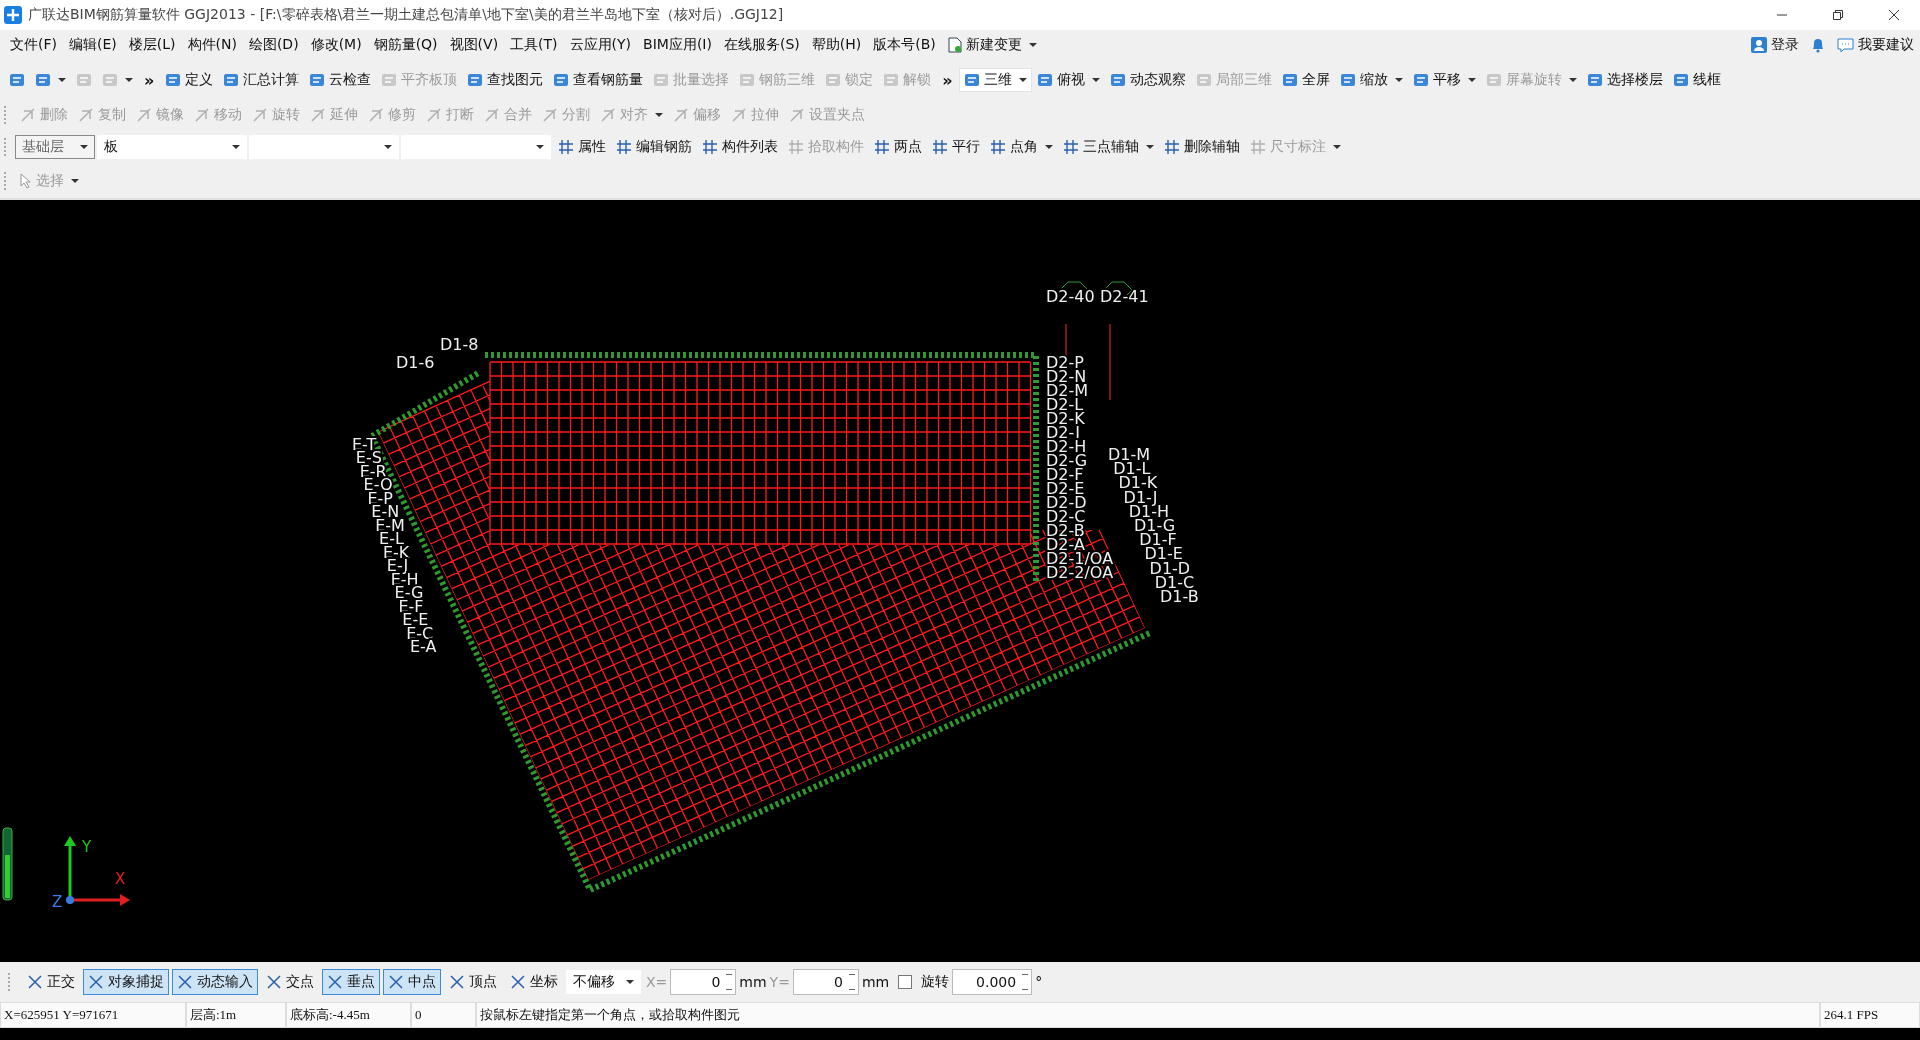 This screenshot has width=1920, height=1040. Describe the element at coordinates (93, 1015) in the screenshot. I see `coordinates-text: X=625951 Y=971671` at that location.